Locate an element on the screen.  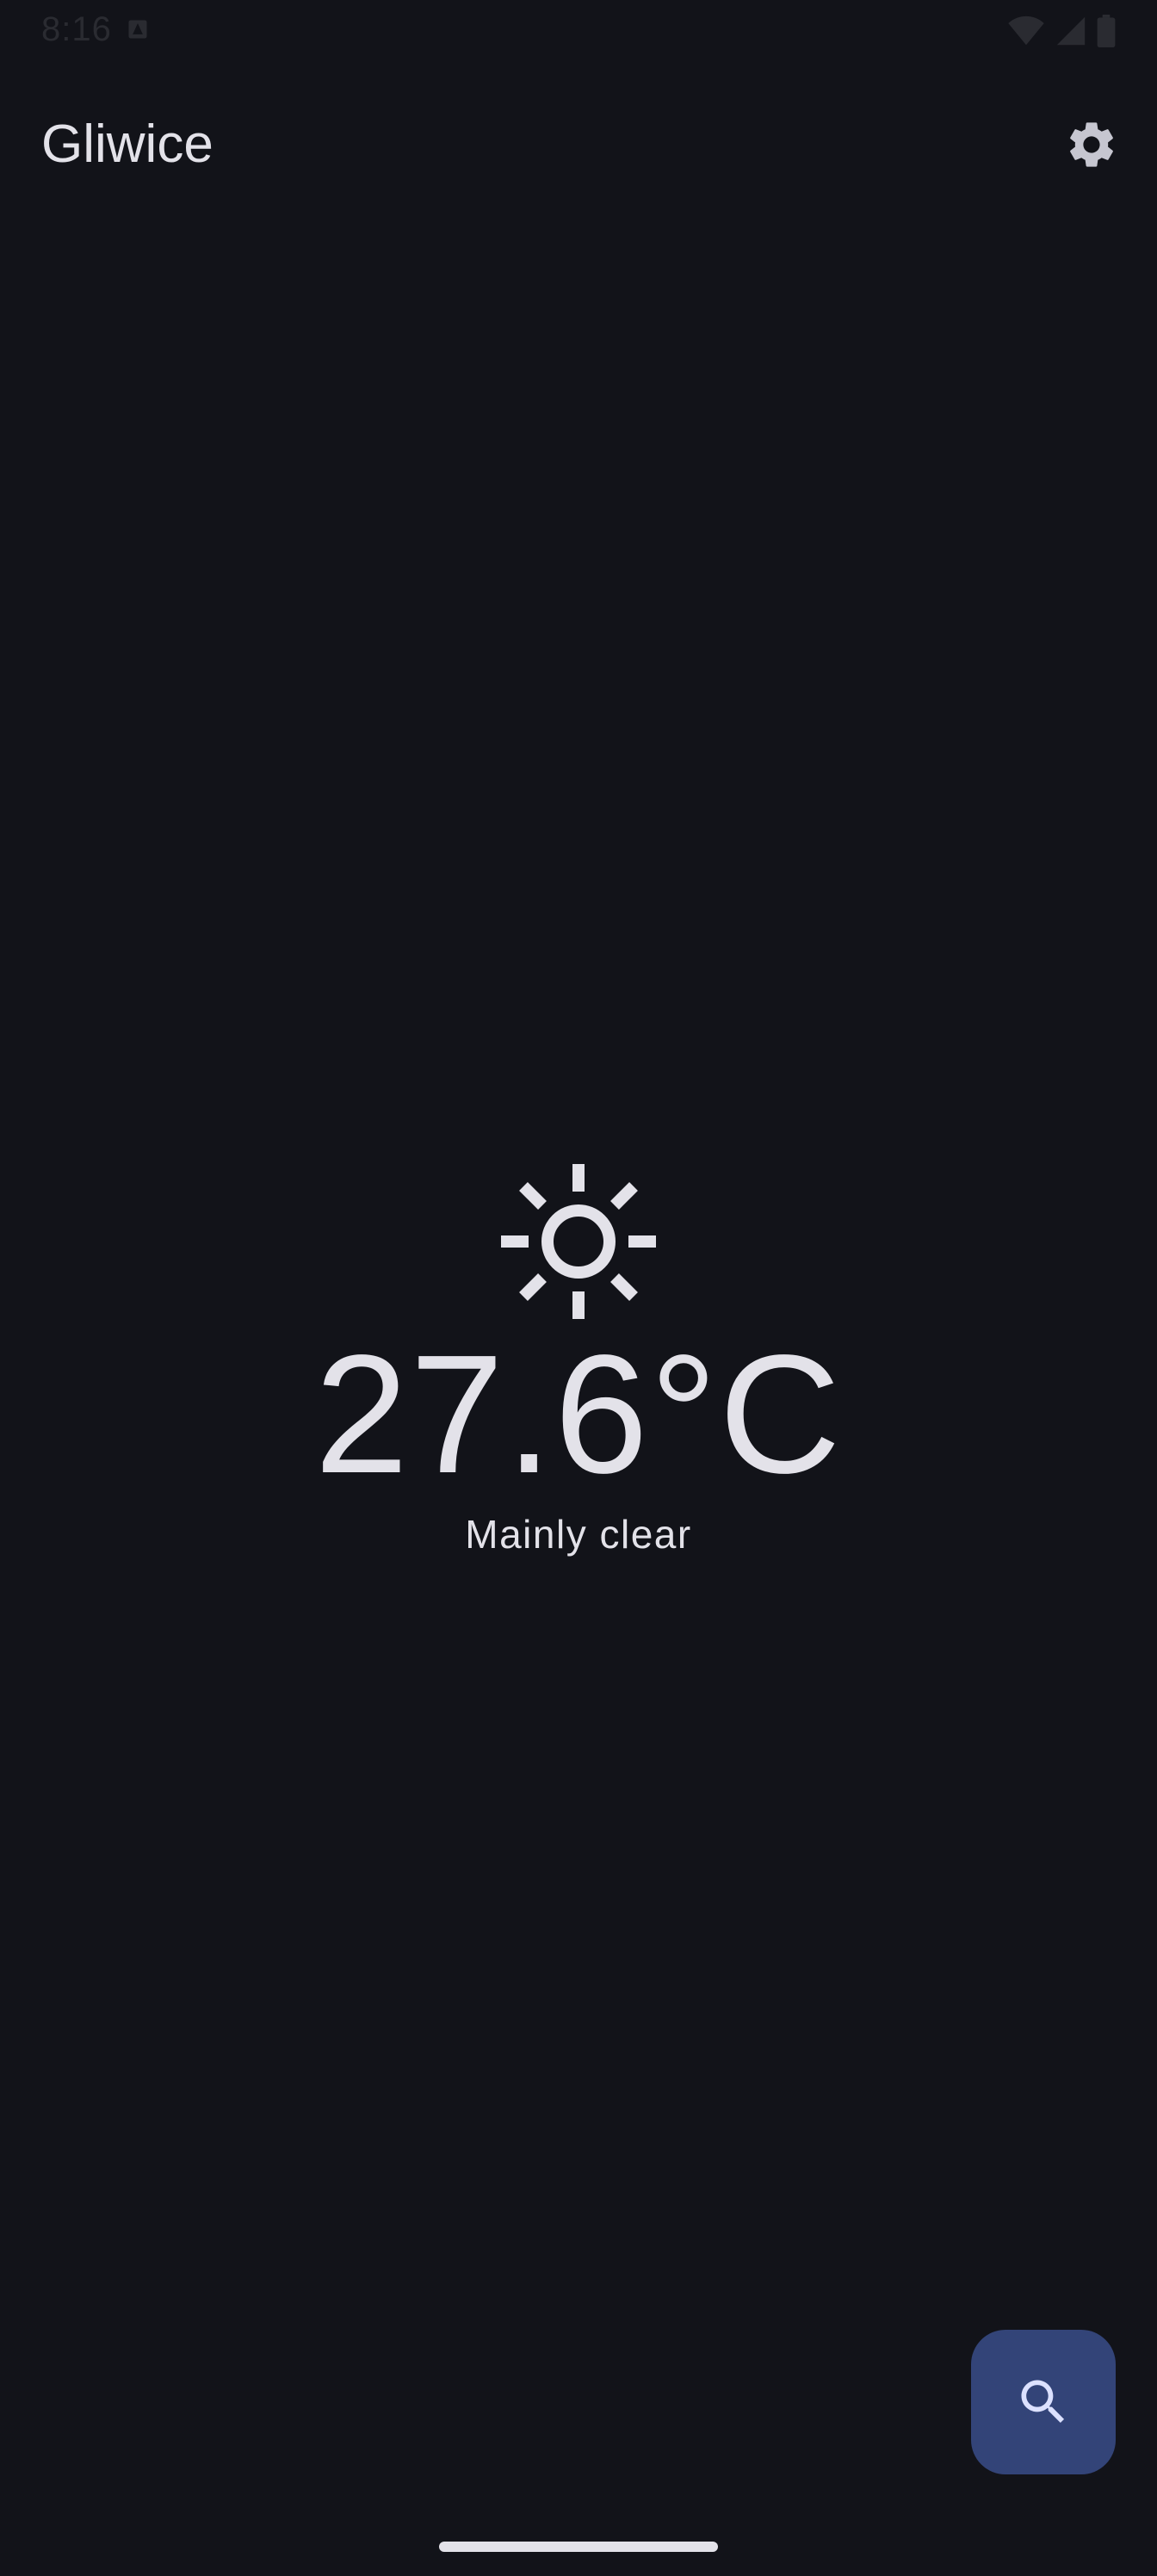
battery-icon is located at coordinates (1107, 31).